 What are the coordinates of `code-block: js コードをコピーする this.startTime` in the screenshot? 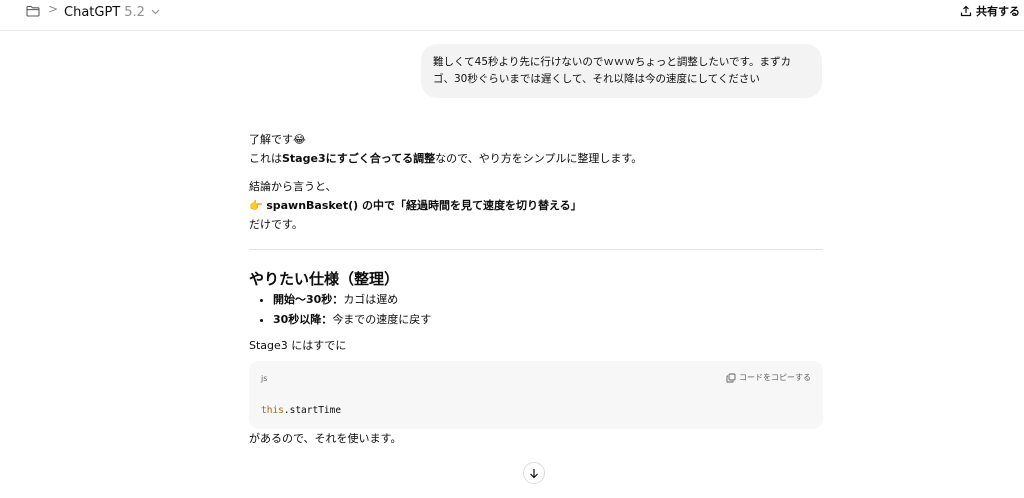 It's located at (536, 395).